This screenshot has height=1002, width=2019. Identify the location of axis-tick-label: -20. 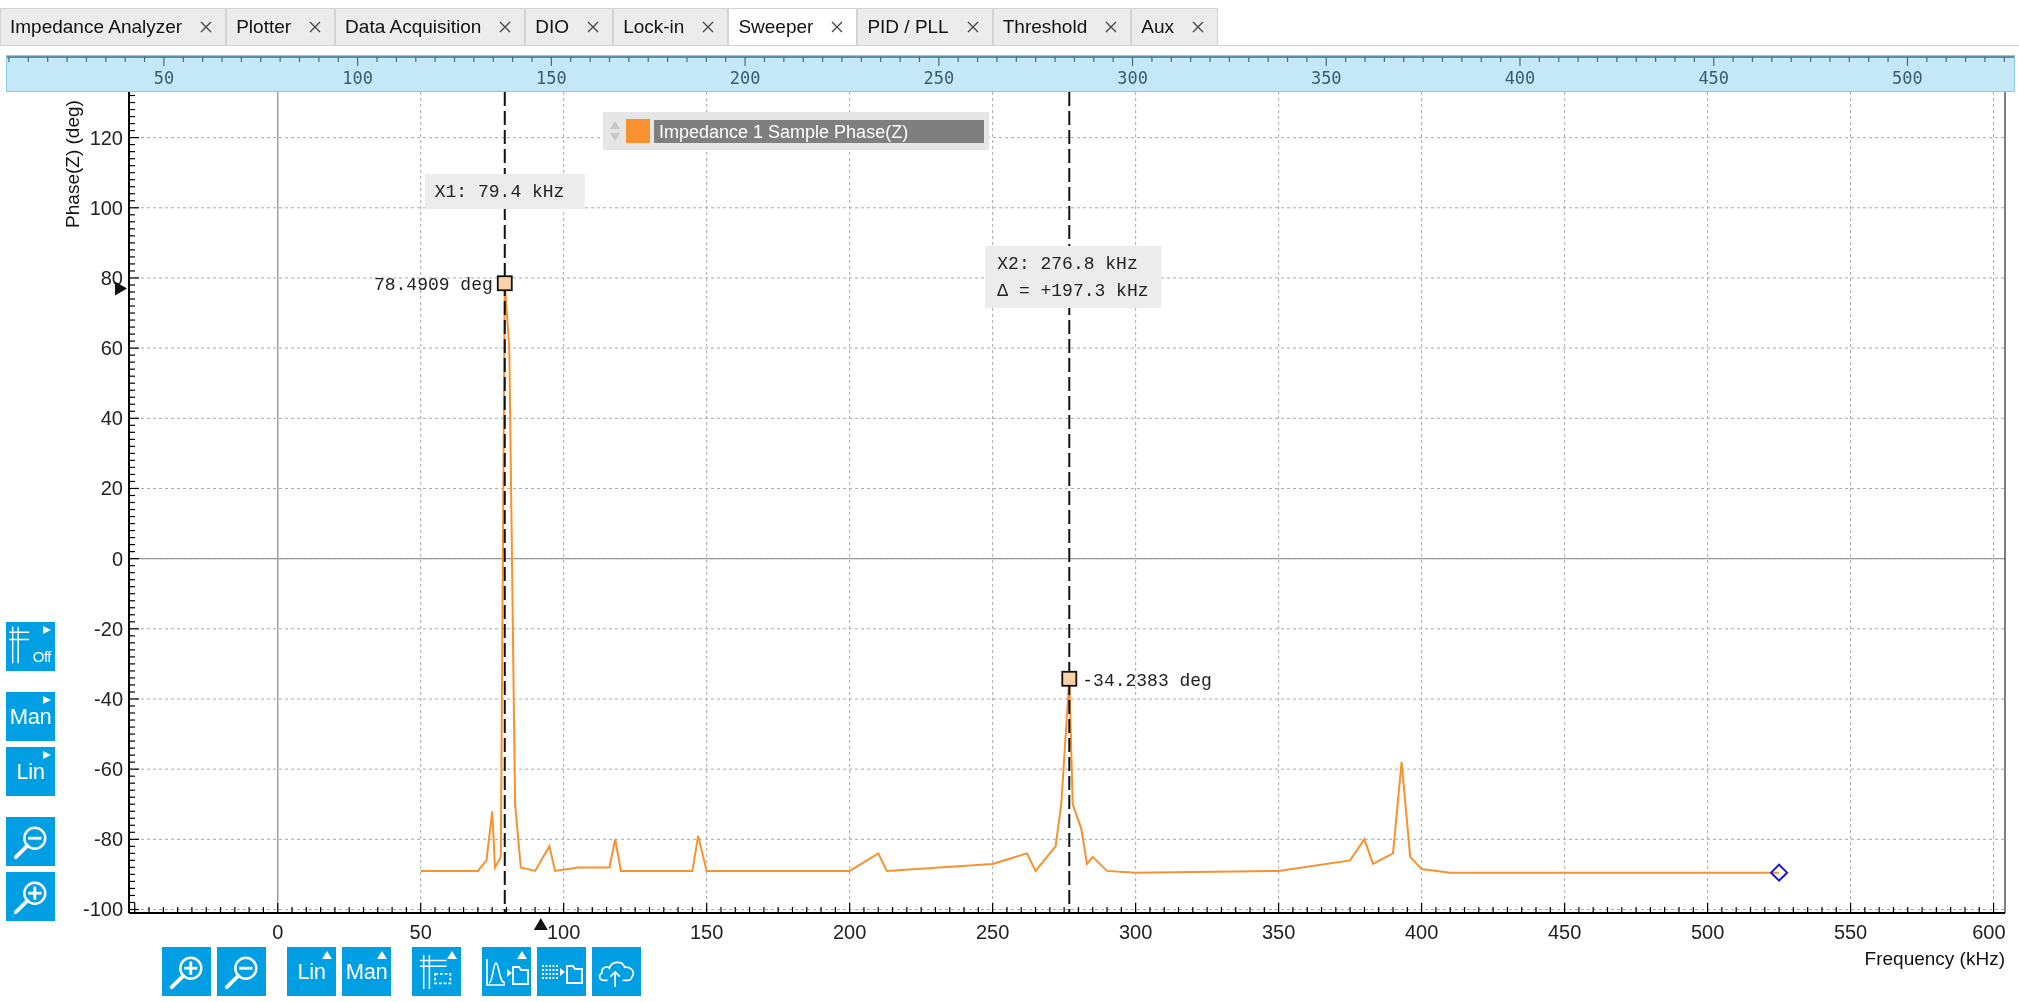
(108, 628).